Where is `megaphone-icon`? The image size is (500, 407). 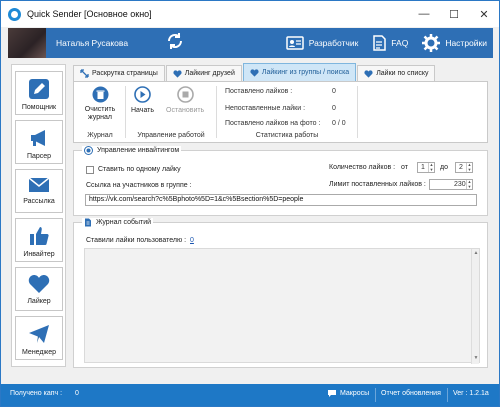
megaphone-icon is located at coordinates (38, 138).